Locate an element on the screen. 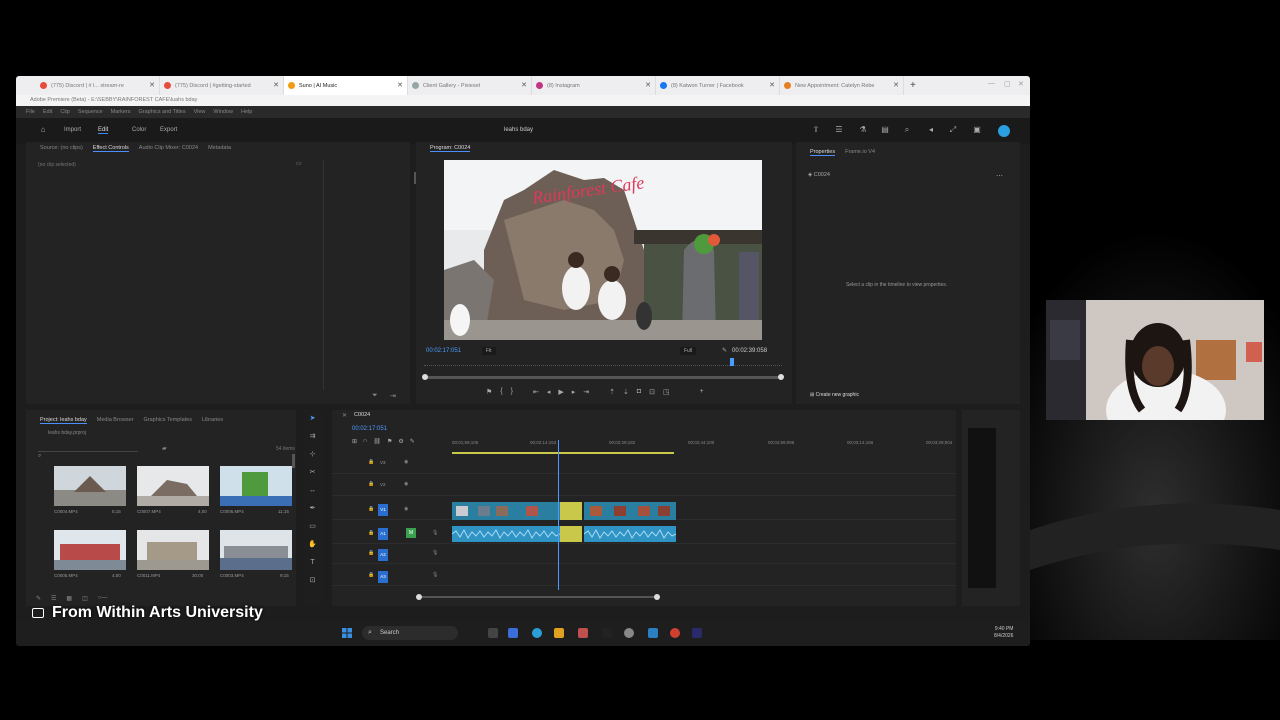 The height and width of the screenshot is (720, 1280). menu-help: Help is located at coordinates (246, 112).